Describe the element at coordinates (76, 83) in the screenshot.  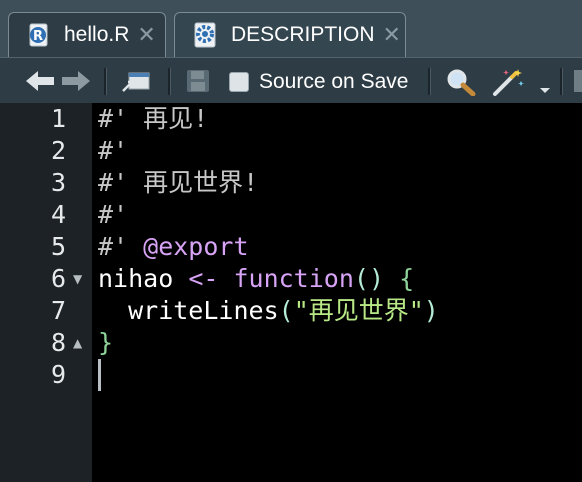
I see `forward-arrow-icon` at that location.